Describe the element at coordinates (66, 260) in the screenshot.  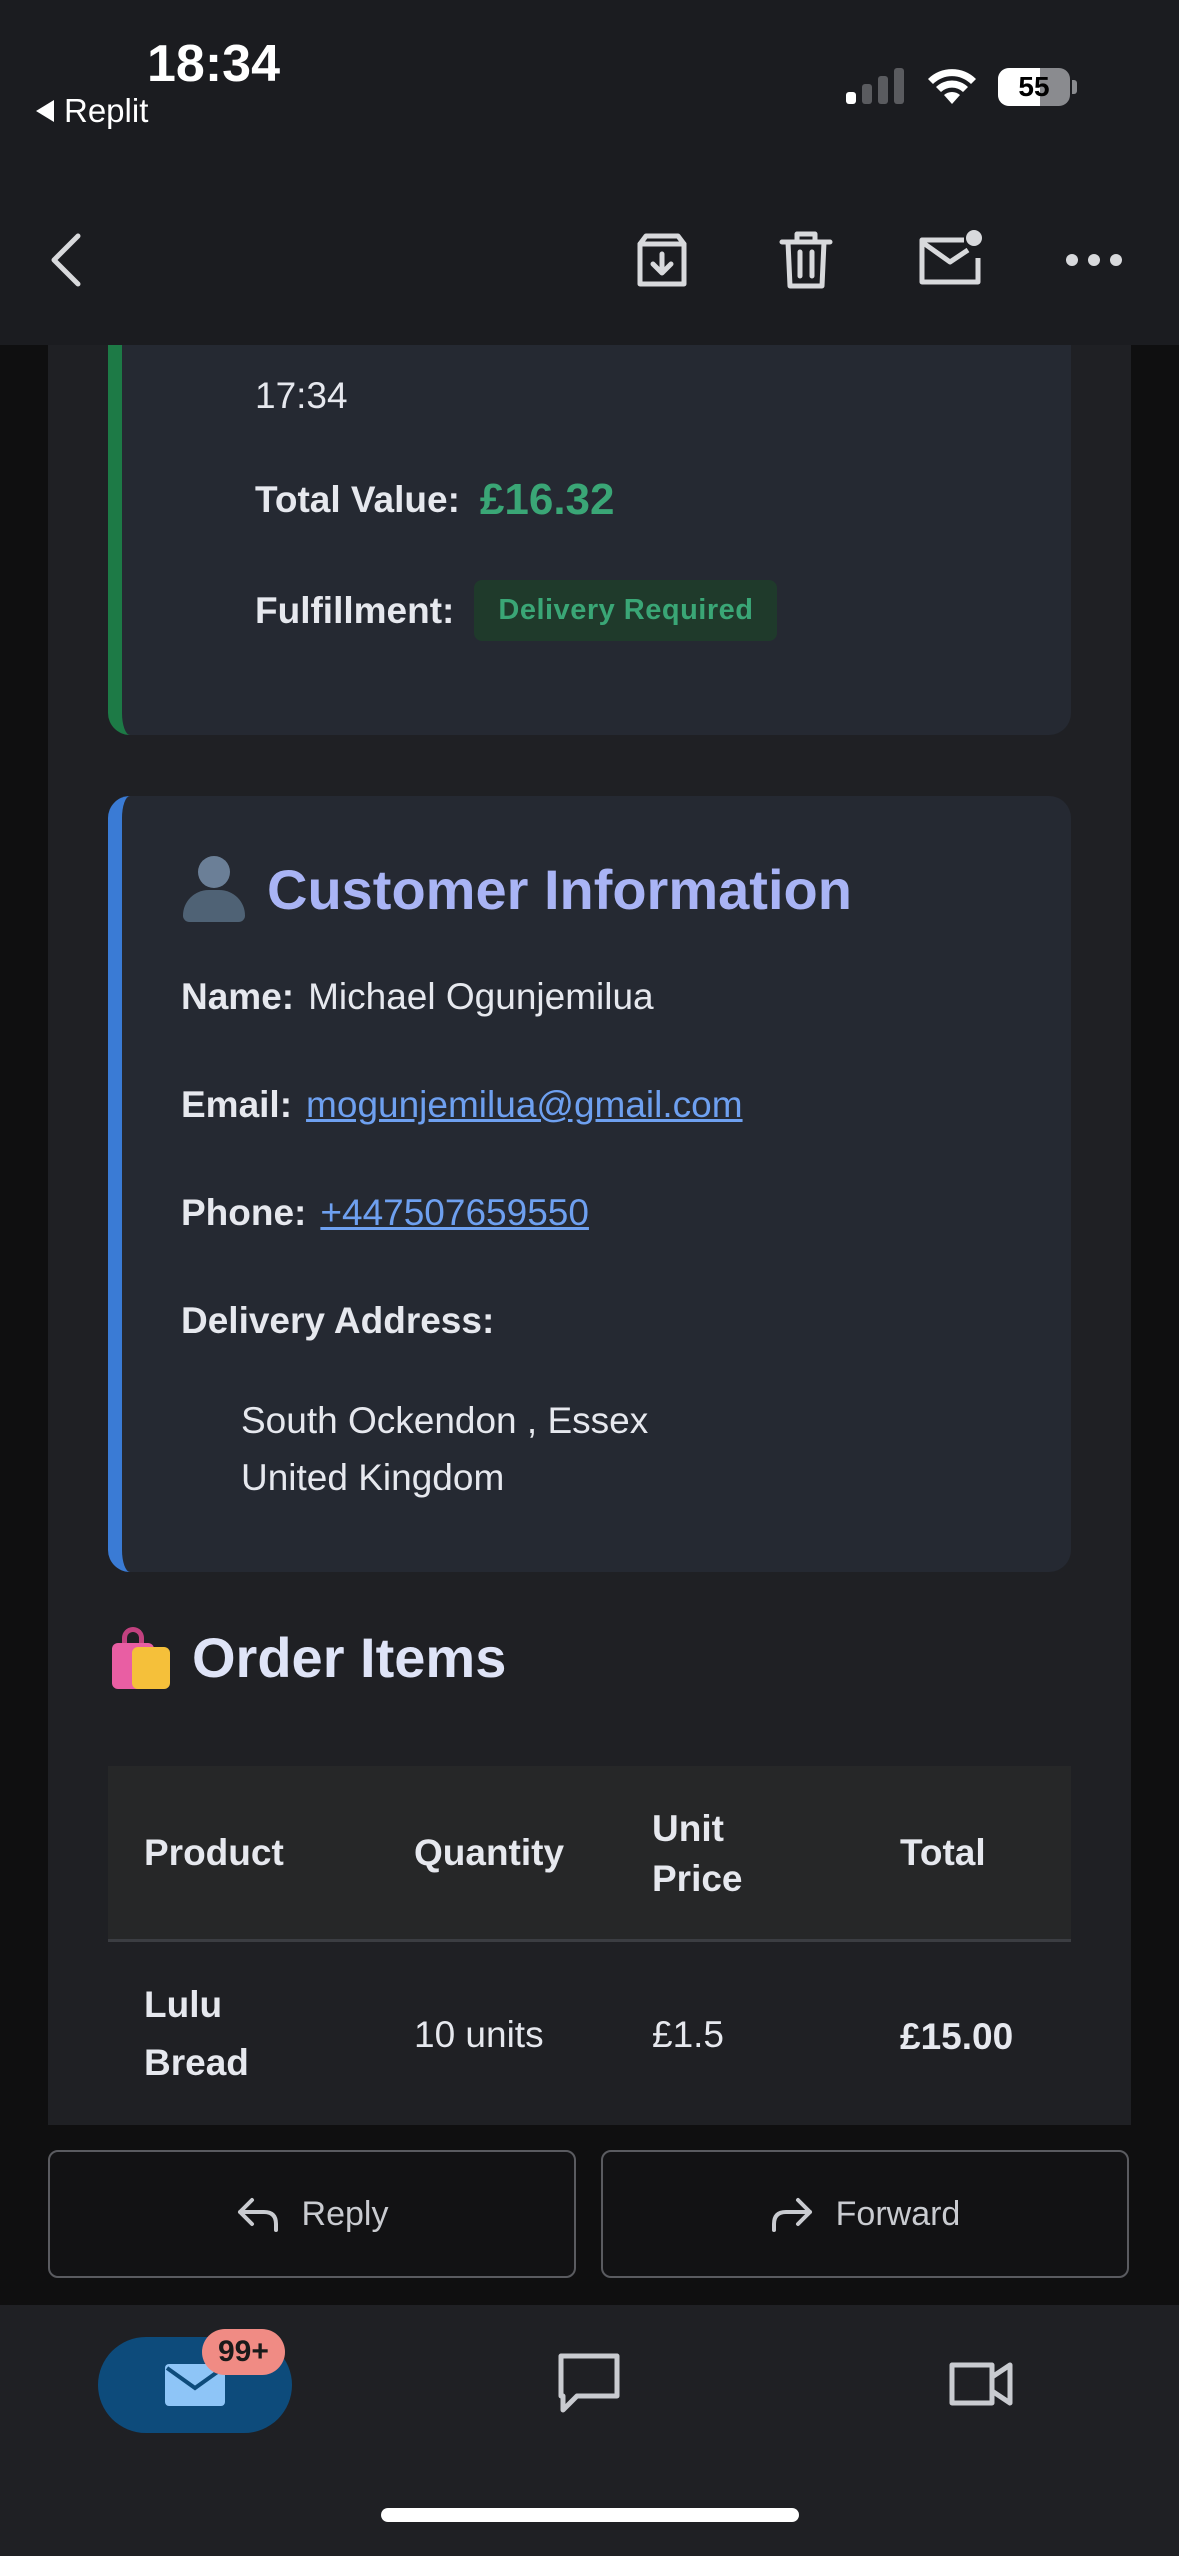
I see `back-chevron-icon` at that location.